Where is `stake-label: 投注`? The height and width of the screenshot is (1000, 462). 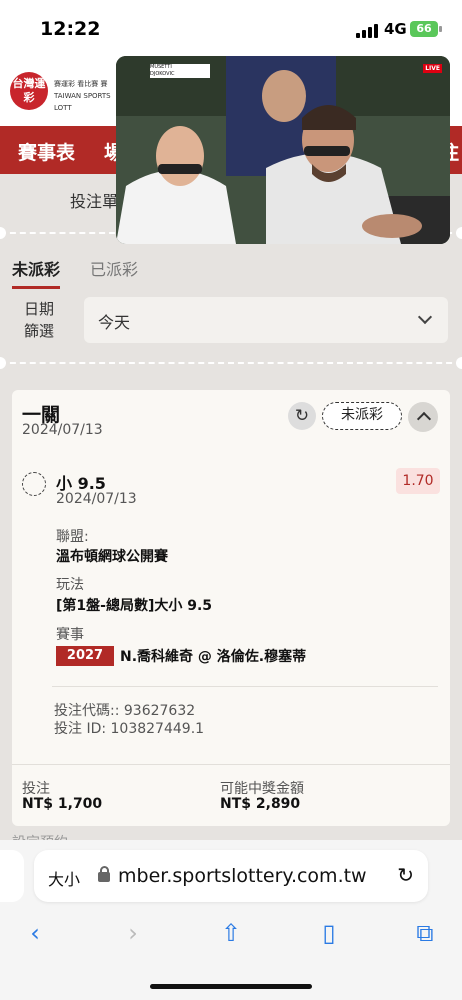
stake-label: 投注 is located at coordinates (36, 789).